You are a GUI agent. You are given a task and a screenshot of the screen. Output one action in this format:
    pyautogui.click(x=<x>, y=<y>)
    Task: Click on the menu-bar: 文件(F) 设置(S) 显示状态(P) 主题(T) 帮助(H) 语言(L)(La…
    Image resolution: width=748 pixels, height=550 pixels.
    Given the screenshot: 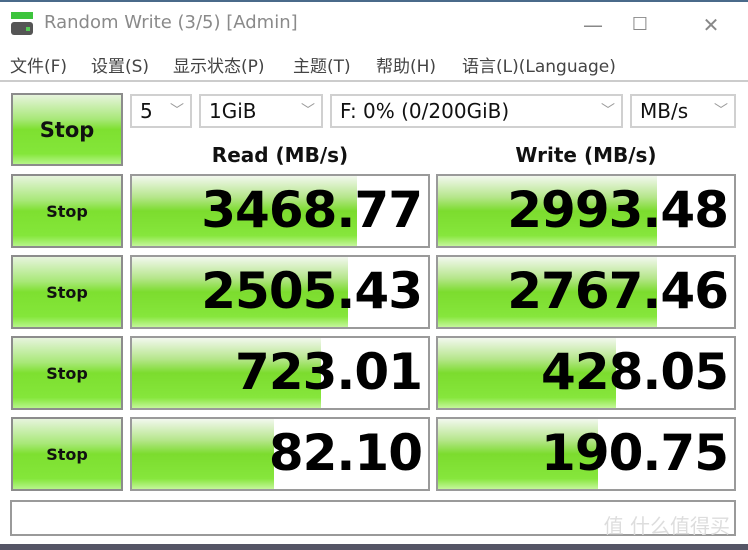 What is the action you would take?
    pyautogui.click(x=374, y=65)
    